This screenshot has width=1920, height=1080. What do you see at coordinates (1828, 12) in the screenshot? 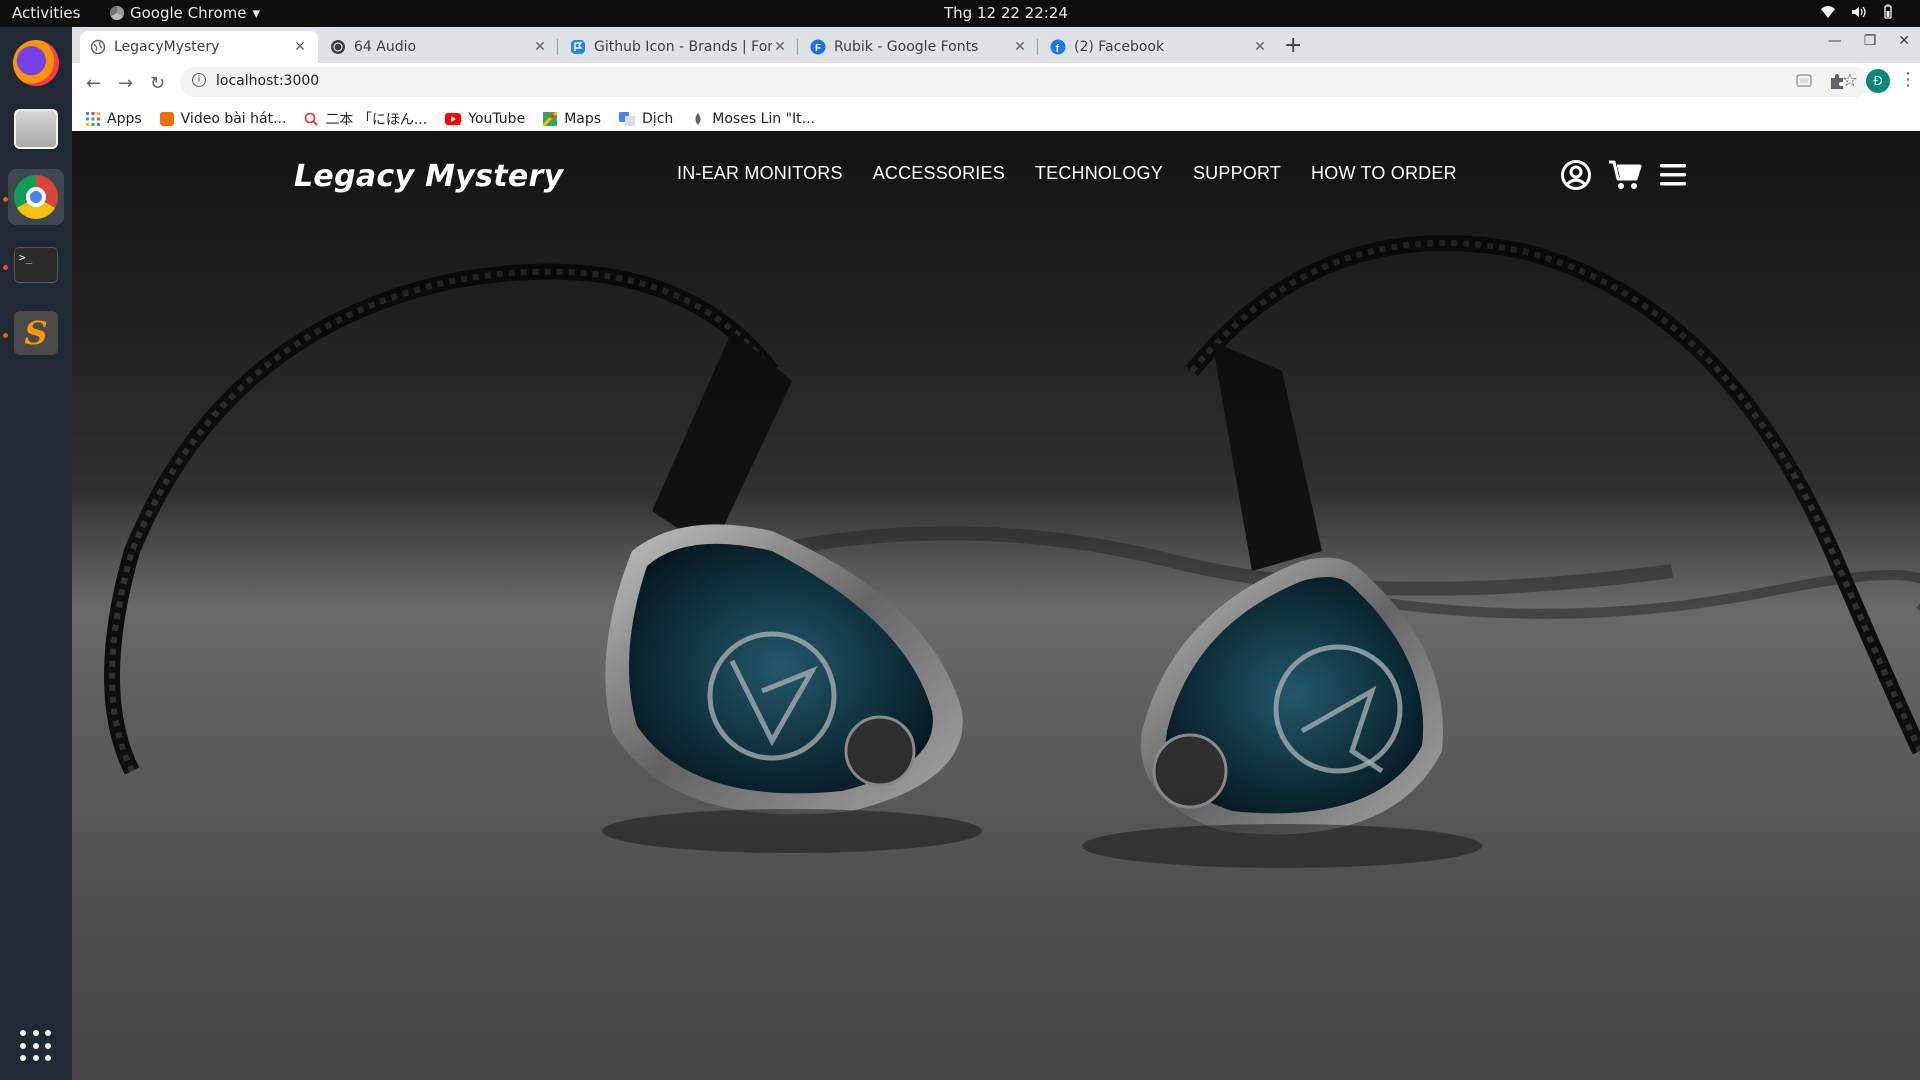
I see `wifi-icon` at bounding box center [1828, 12].